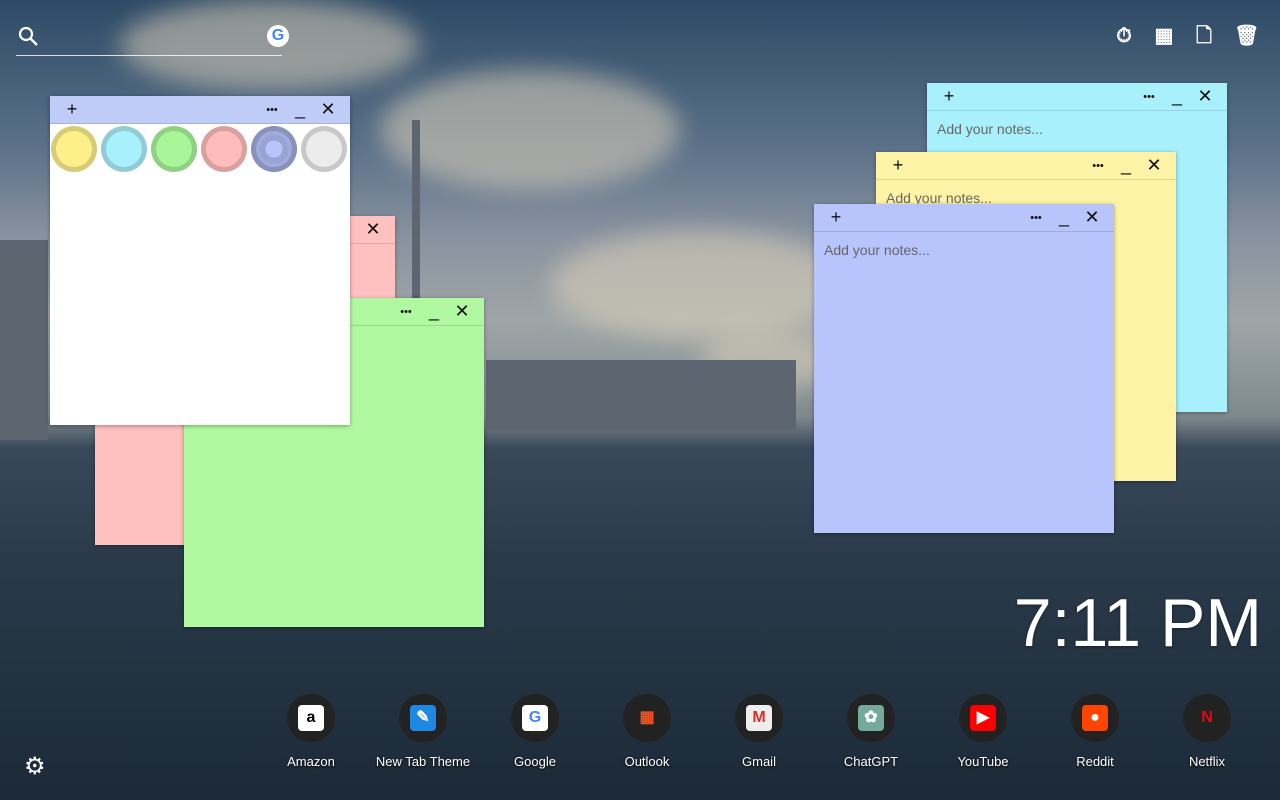 Image resolution: width=1280 pixels, height=800 pixels. I want to click on gmail-icon-glyph: M, so click(759, 718).